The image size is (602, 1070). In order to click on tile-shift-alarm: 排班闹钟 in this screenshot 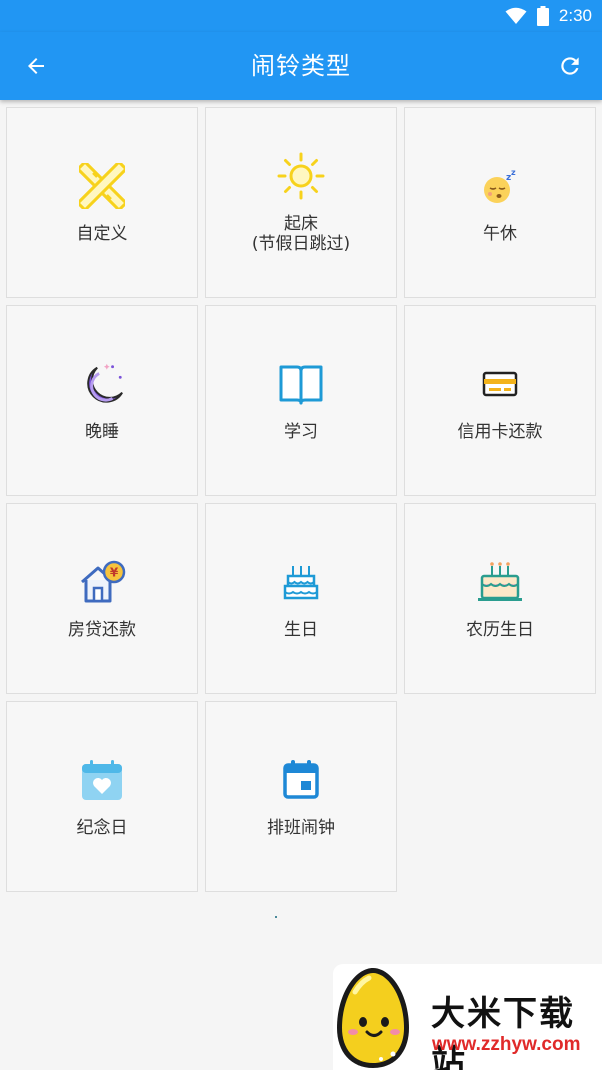, I will do `click(301, 796)`.